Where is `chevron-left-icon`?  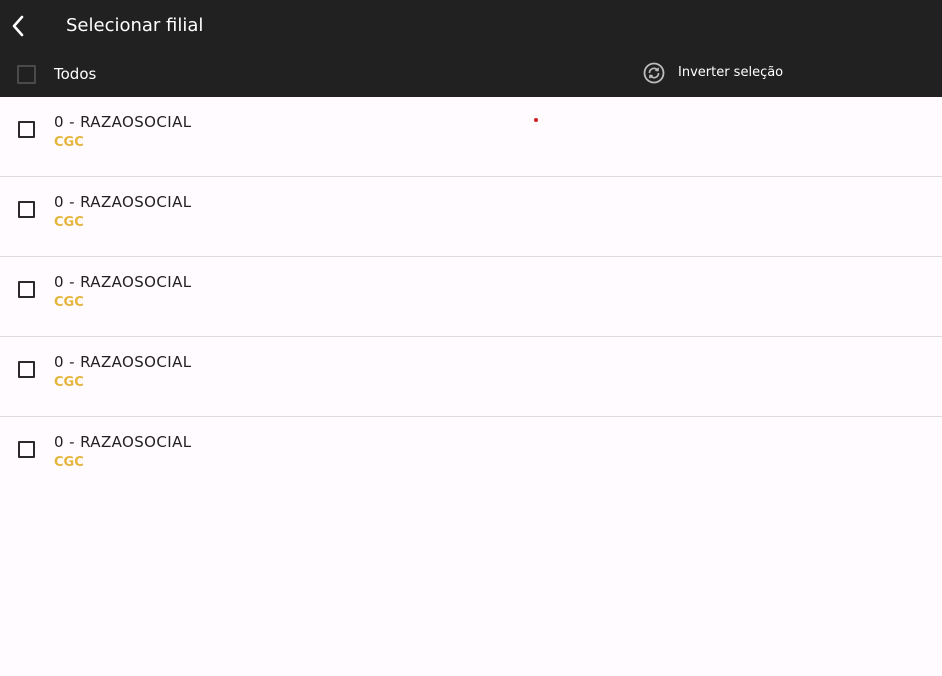
chevron-left-icon is located at coordinates (18, 26).